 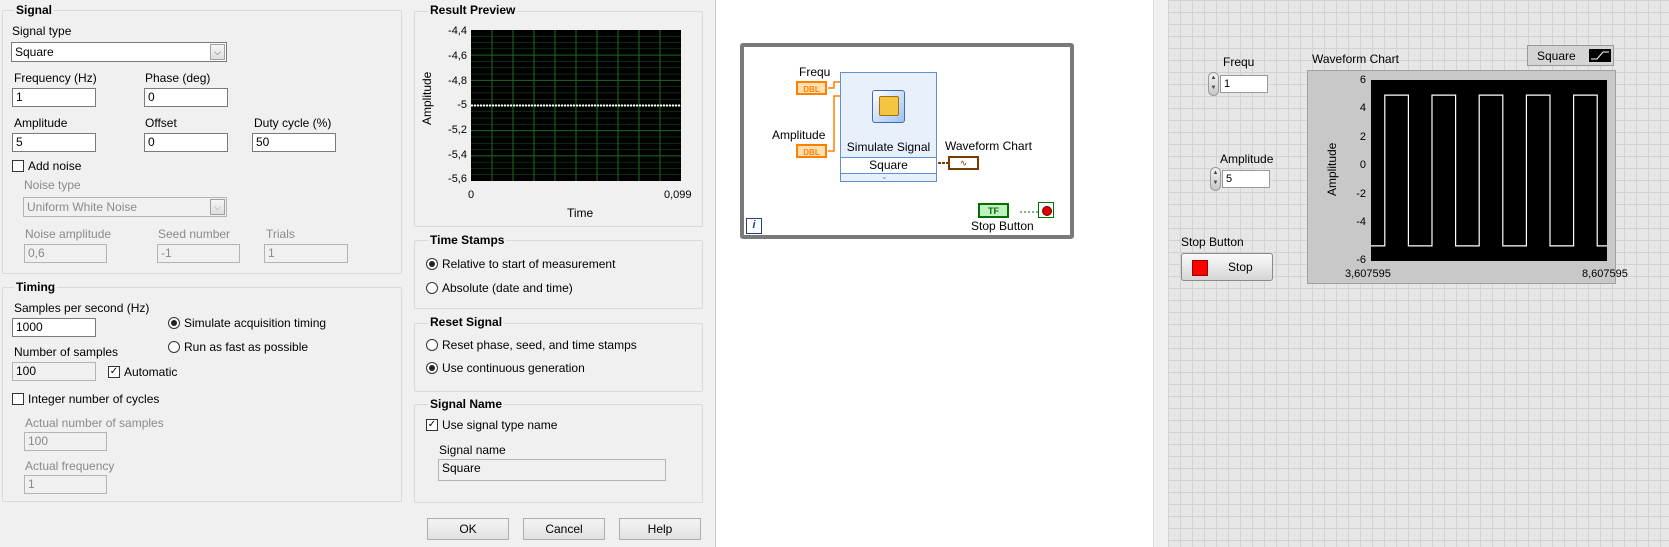 What do you see at coordinates (811, 88) in the screenshot?
I see `frequ-terminal: DBL` at bounding box center [811, 88].